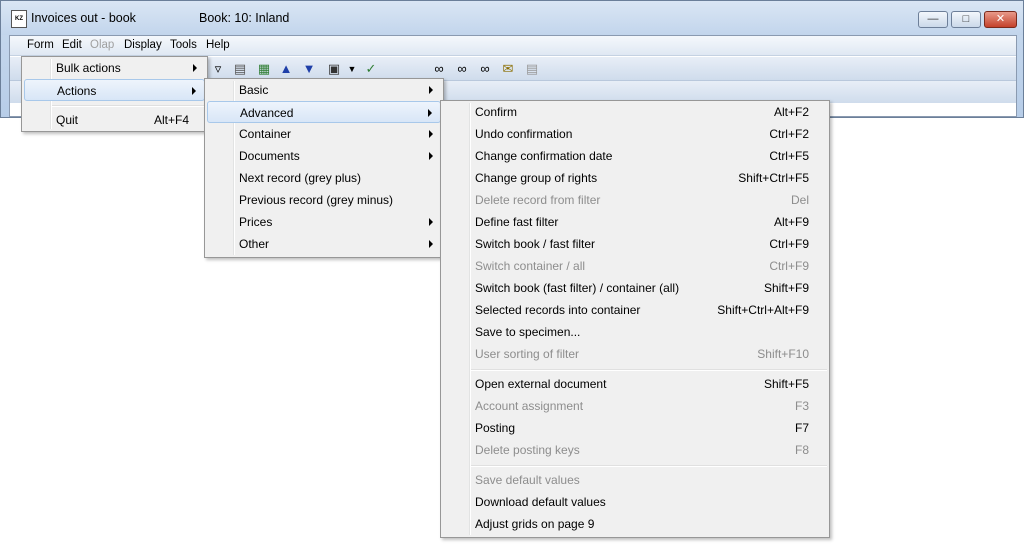 This screenshot has height=547, width=1024. What do you see at coordinates (324, 112) in the screenshot?
I see `menu-item-advanced: Advanced` at bounding box center [324, 112].